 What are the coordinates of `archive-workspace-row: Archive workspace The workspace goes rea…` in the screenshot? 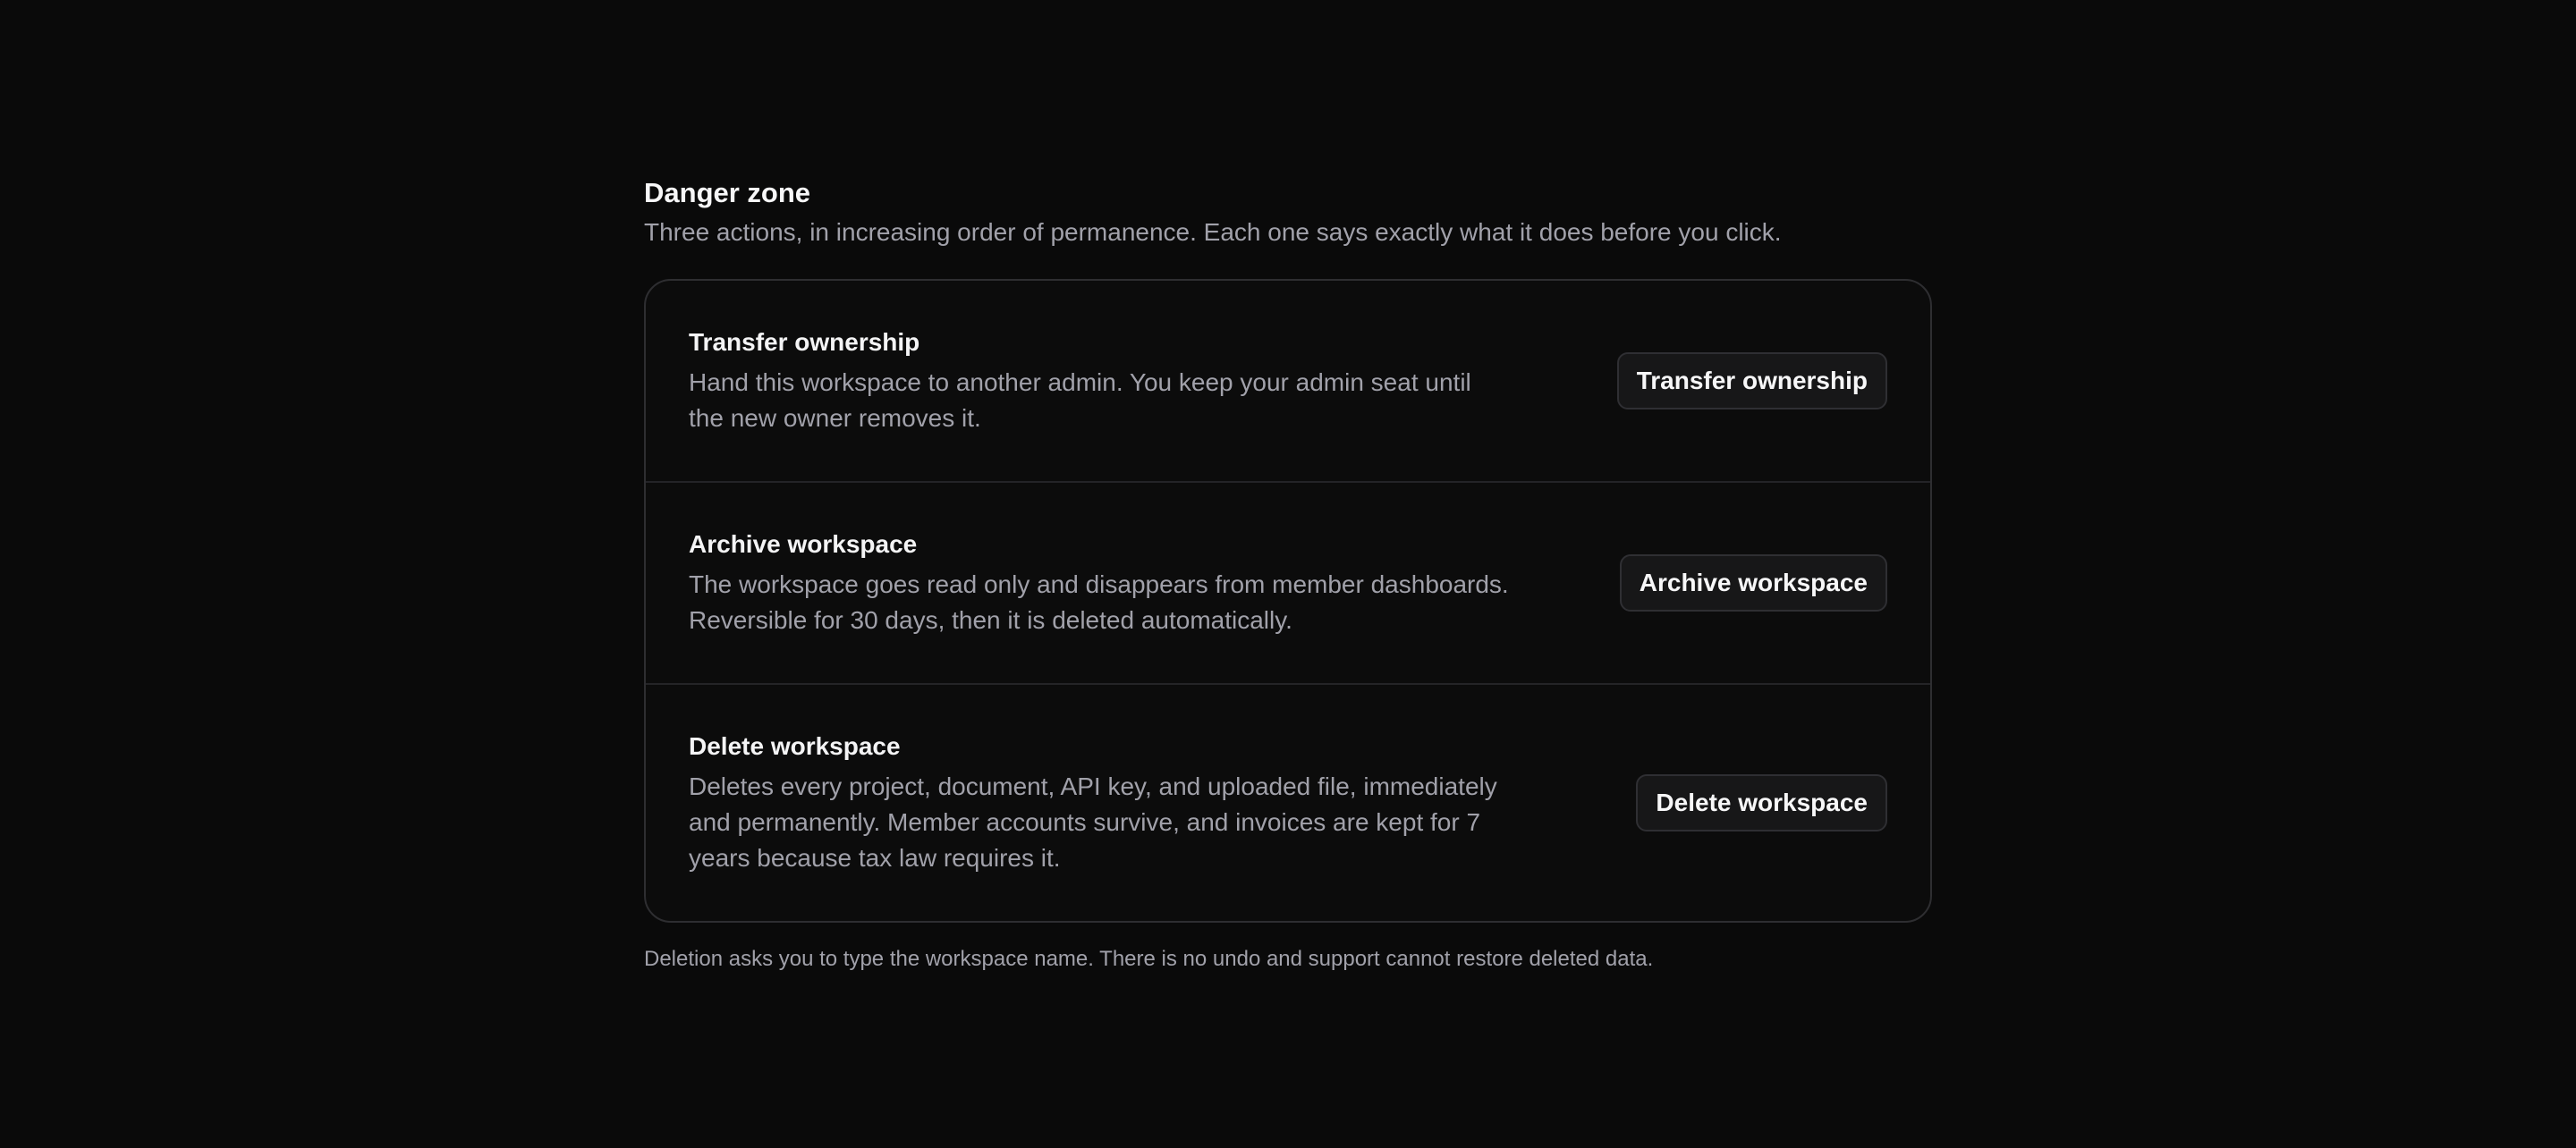 It's located at (1288, 582).